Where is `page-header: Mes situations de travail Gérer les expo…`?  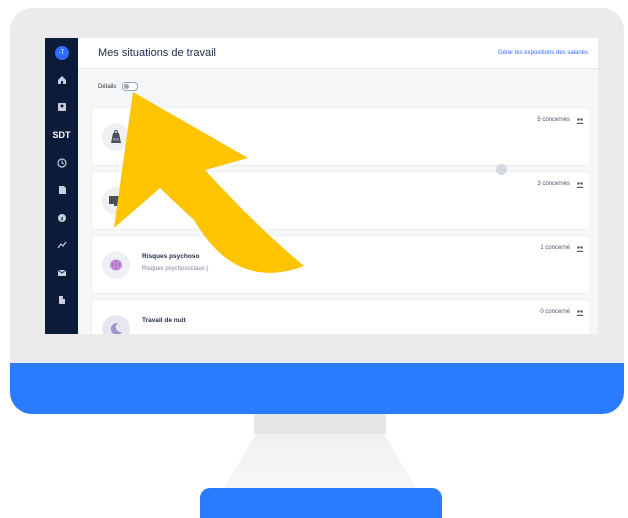 page-header: Mes situations de travail Gérer les expo… is located at coordinates (338, 53).